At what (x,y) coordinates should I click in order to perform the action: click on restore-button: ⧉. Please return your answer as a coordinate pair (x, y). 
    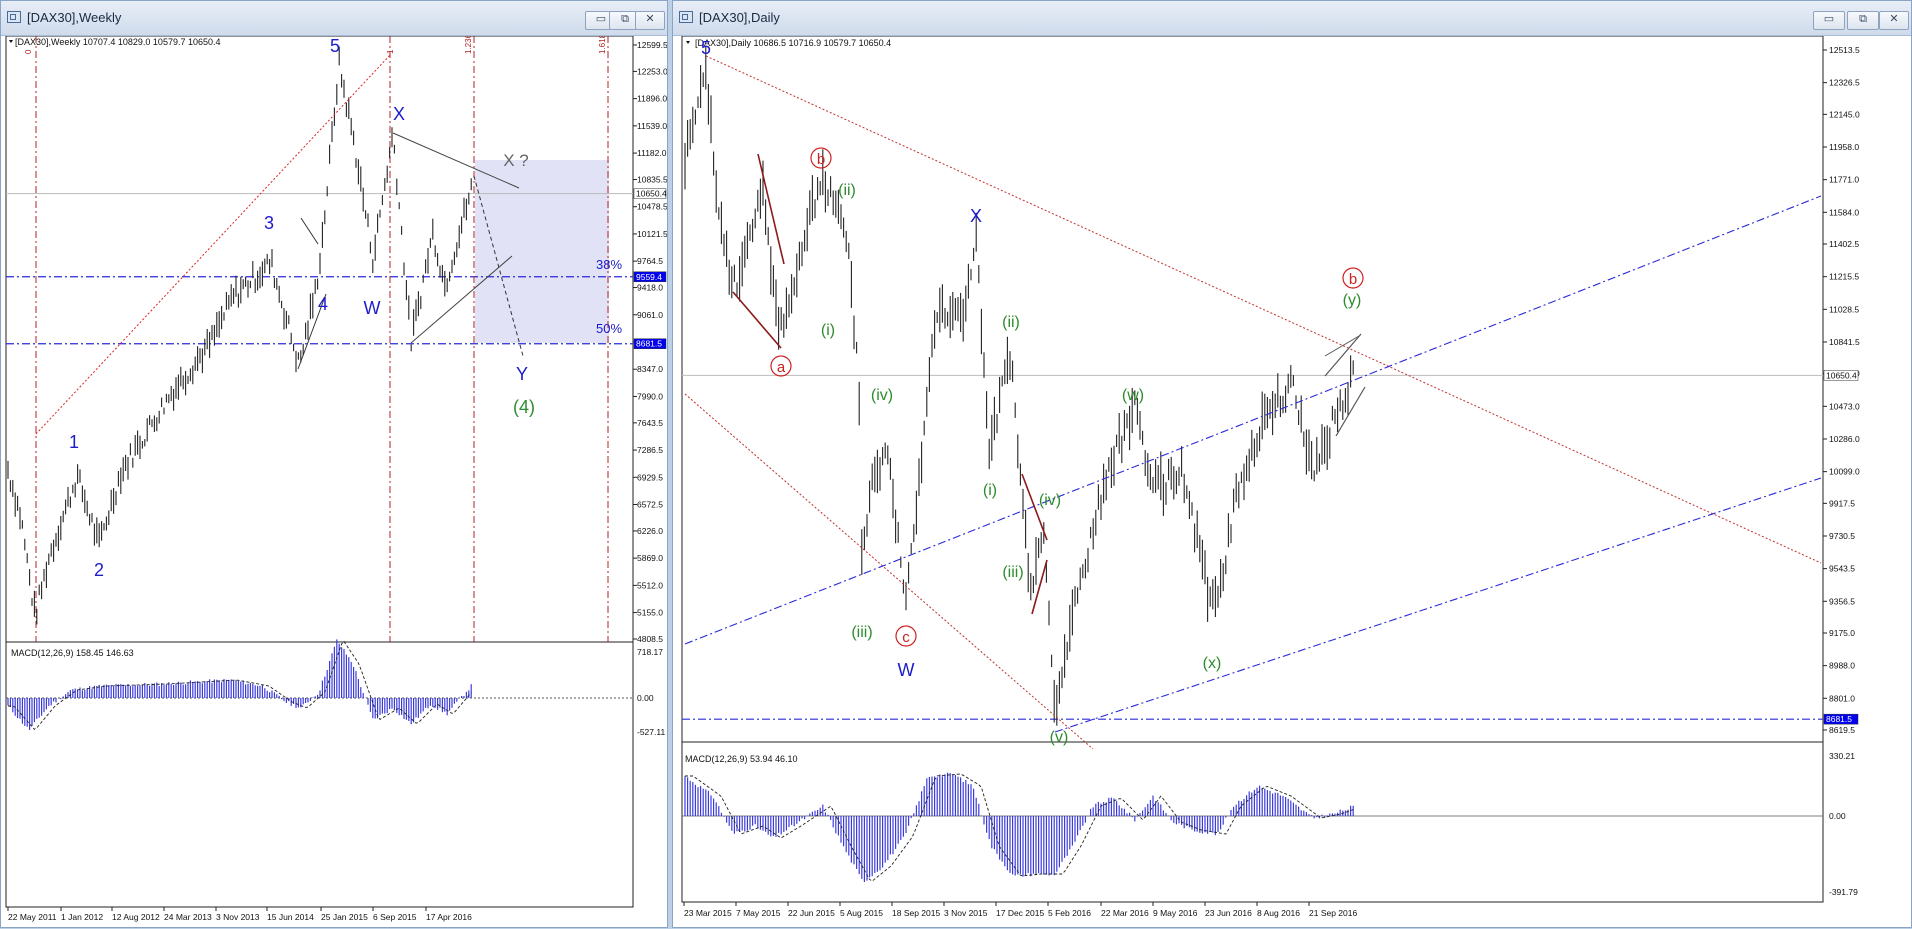
    Looking at the image, I should click on (1863, 20).